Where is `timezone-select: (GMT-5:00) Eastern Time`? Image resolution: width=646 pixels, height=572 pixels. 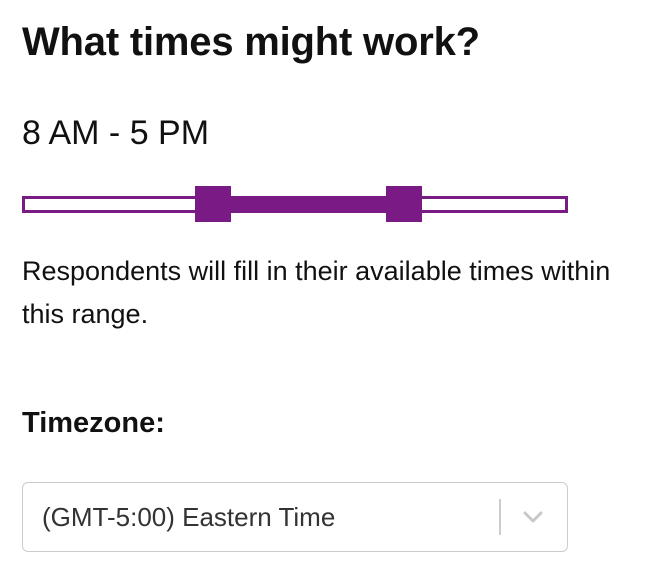 timezone-select: (GMT-5:00) Eastern Time is located at coordinates (295, 517).